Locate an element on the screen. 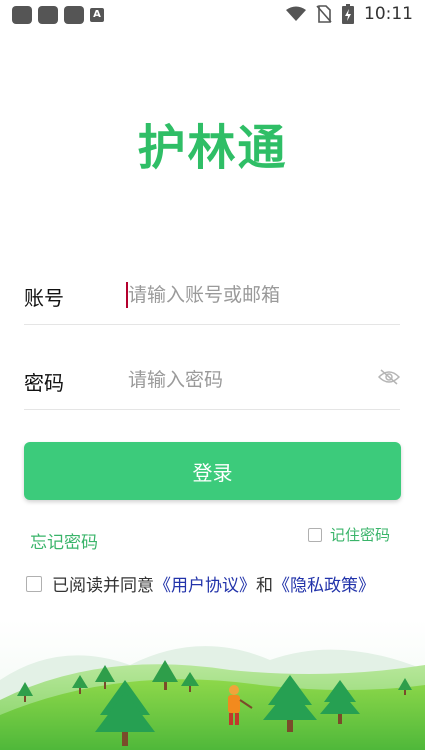 The width and height of the screenshot is (425, 750). agreement-row: 已阅读并同意 《用户协议》 和 《隐私政策》 is located at coordinates (200, 583).